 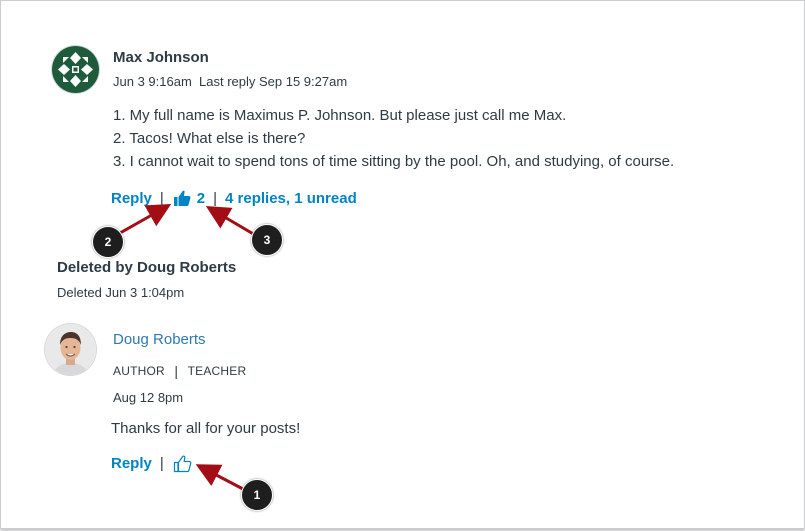 What do you see at coordinates (217, 371) in the screenshot?
I see `teacher-role-badge: TEACHER` at bounding box center [217, 371].